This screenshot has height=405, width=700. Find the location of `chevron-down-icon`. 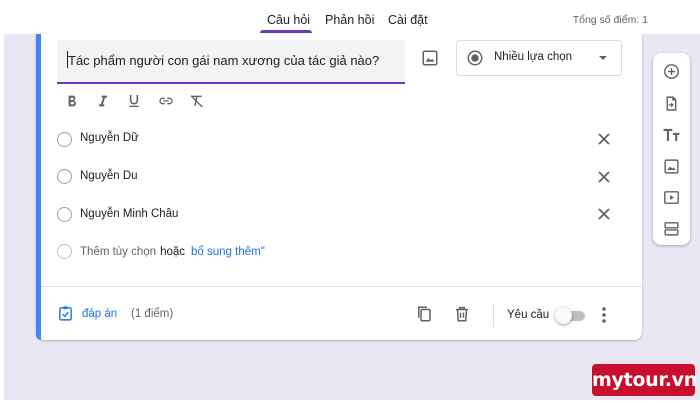

chevron-down-icon is located at coordinates (603, 58).